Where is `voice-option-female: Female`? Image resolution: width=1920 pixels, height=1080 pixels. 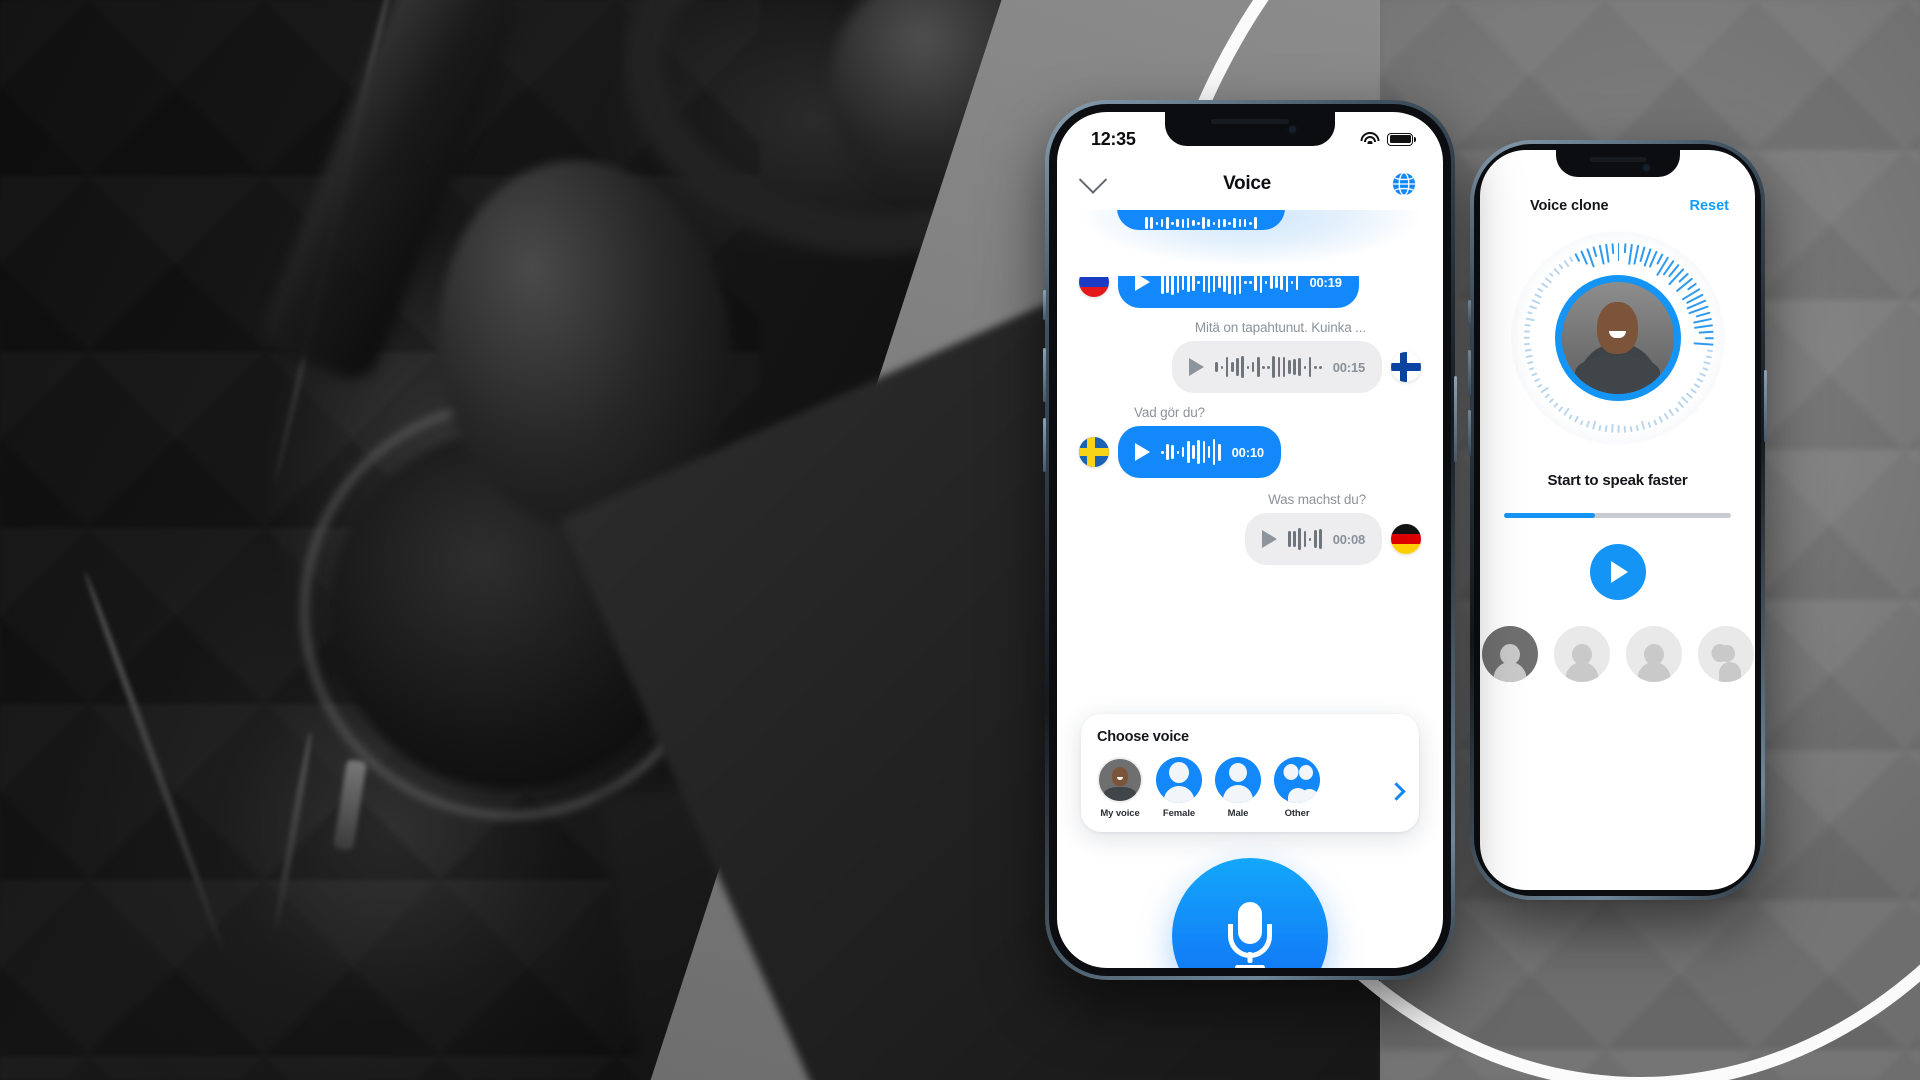 voice-option-female: Female is located at coordinates (1179, 788).